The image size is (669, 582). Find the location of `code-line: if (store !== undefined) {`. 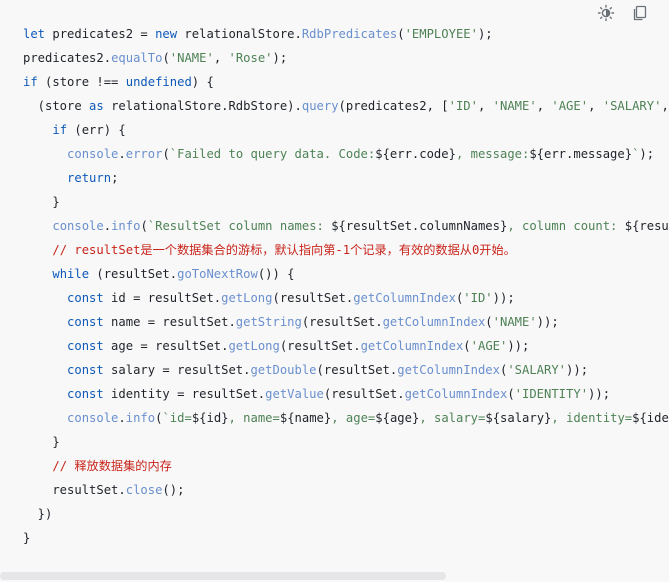

code-line: if (store !== undefined) { is located at coordinates (346, 82).